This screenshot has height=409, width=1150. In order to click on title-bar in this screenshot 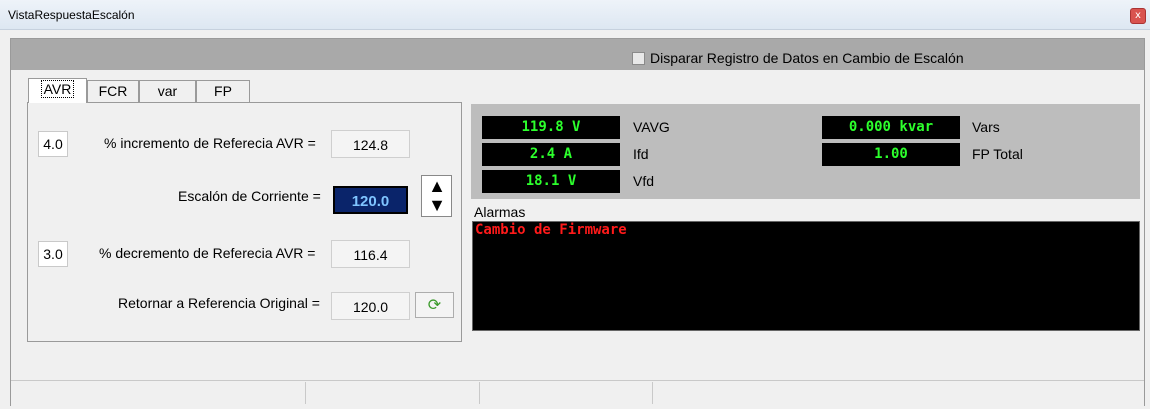, I will do `click(575, 15)`.